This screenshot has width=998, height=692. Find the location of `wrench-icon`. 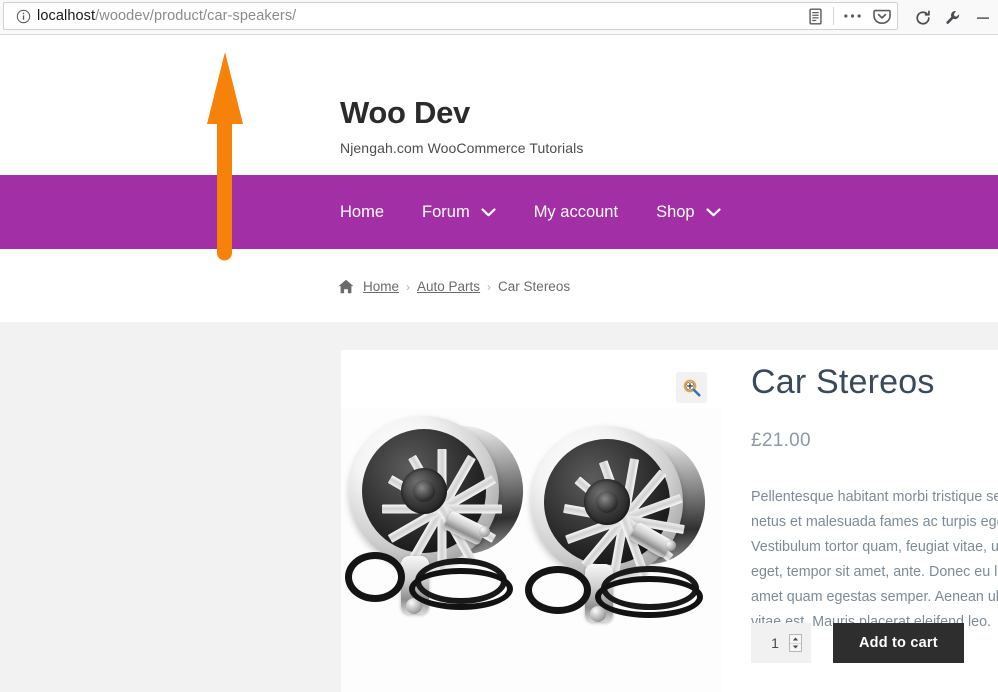

wrench-icon is located at coordinates (953, 18).